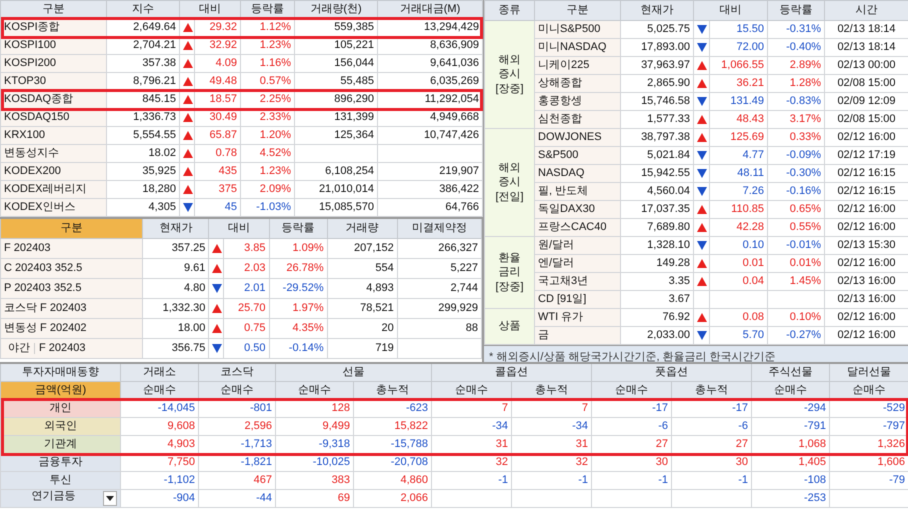 The height and width of the screenshot is (515, 908). Describe the element at coordinates (796, 137) in the screenshot. I see `change-rate: 0.33%` at that location.